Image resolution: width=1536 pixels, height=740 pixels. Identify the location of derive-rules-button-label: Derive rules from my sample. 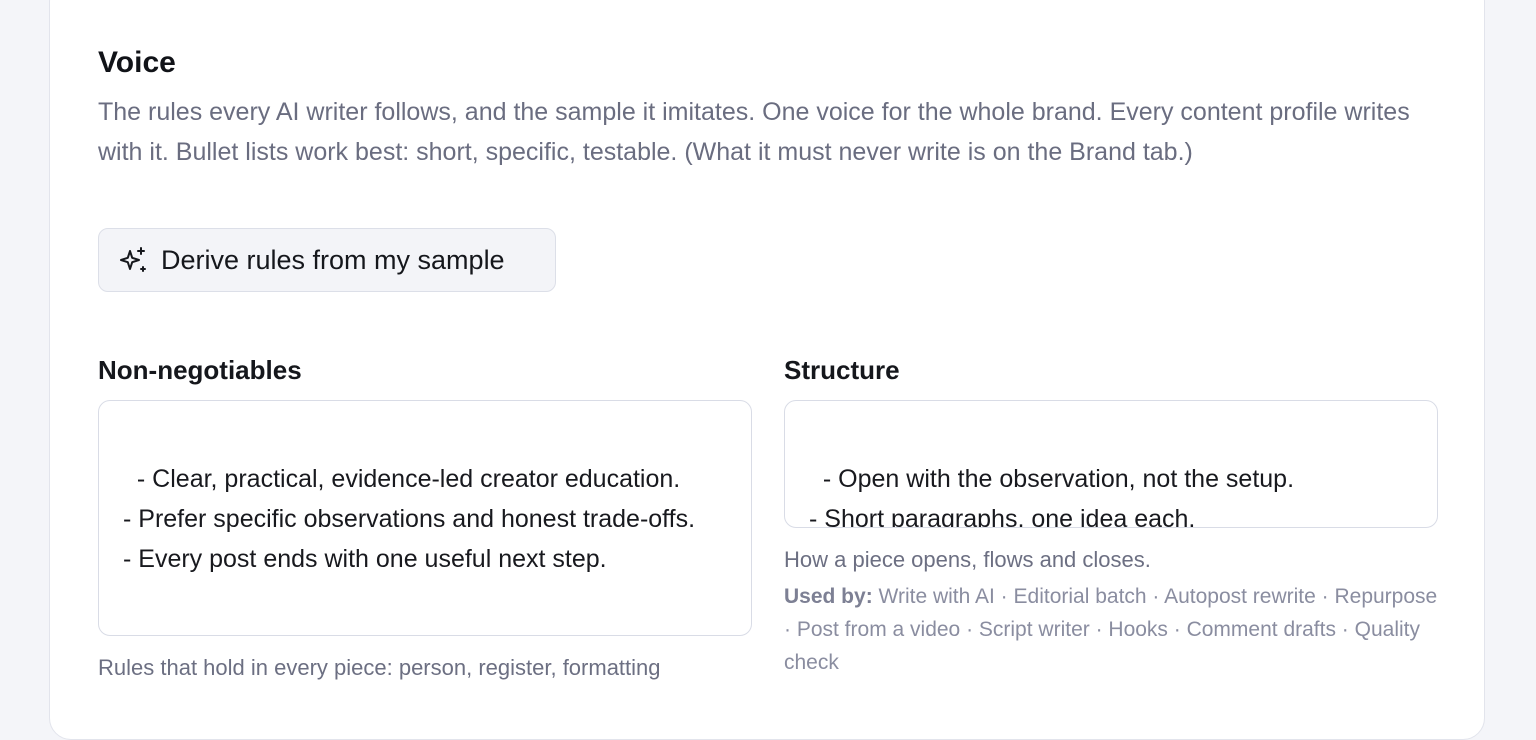
(333, 259).